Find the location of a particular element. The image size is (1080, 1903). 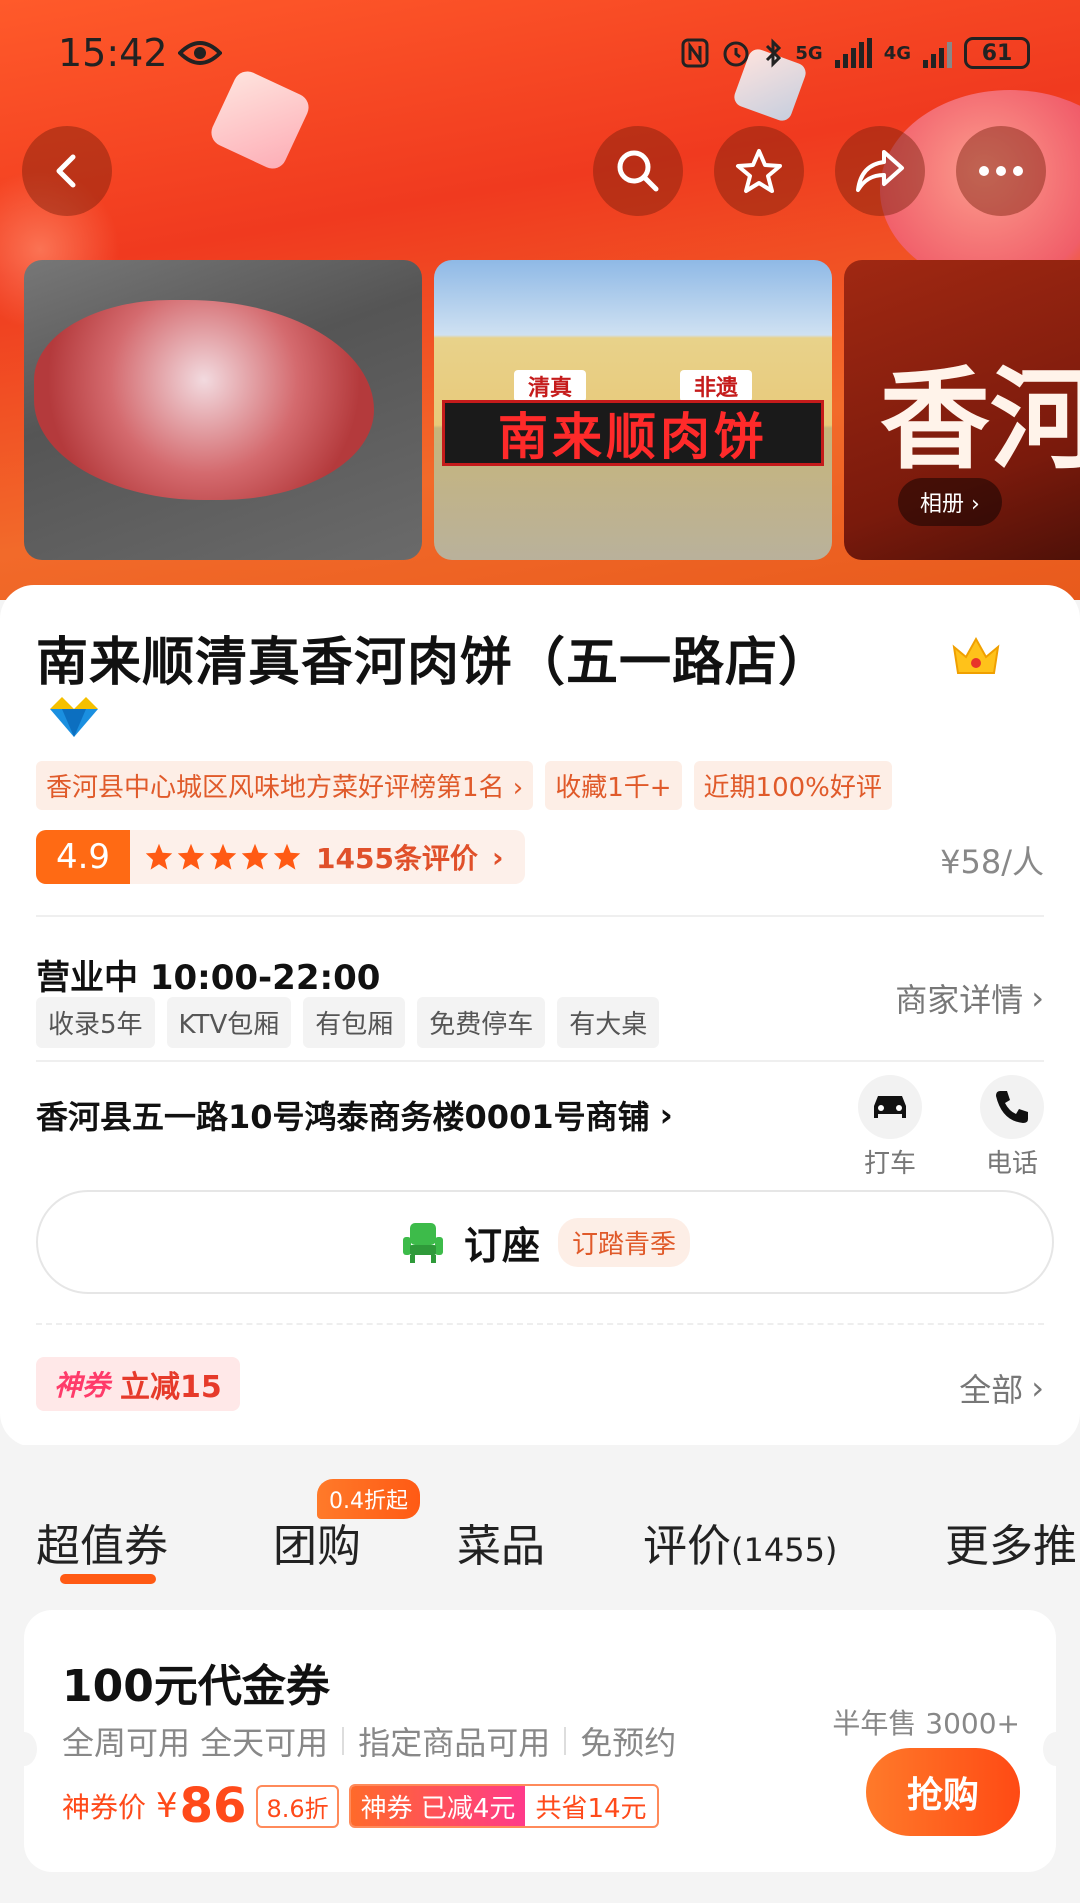

rank-tag: 香河县中心城区风味地方菜好评榜第1名 › is located at coordinates (285, 785).